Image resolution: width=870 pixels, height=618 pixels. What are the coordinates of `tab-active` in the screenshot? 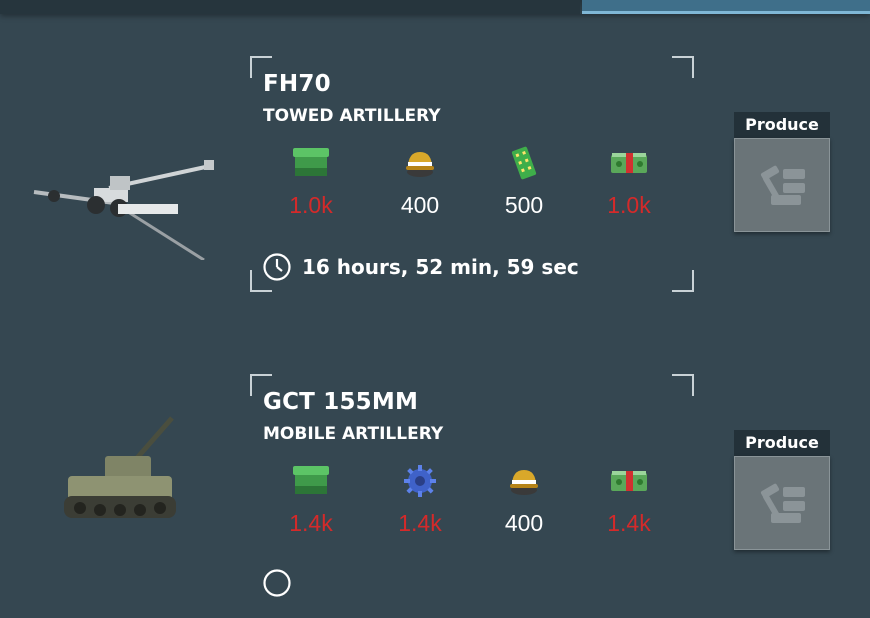 It's located at (726, 7).